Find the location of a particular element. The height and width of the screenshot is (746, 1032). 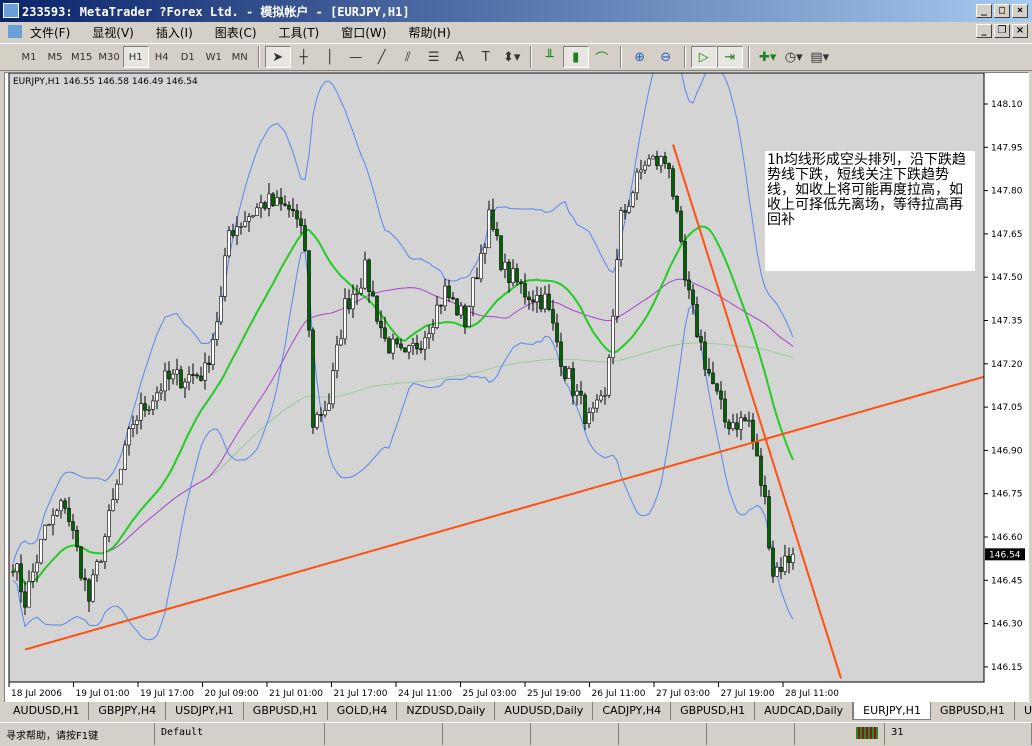

zoom-in-button: ⊕ is located at coordinates (640, 57).